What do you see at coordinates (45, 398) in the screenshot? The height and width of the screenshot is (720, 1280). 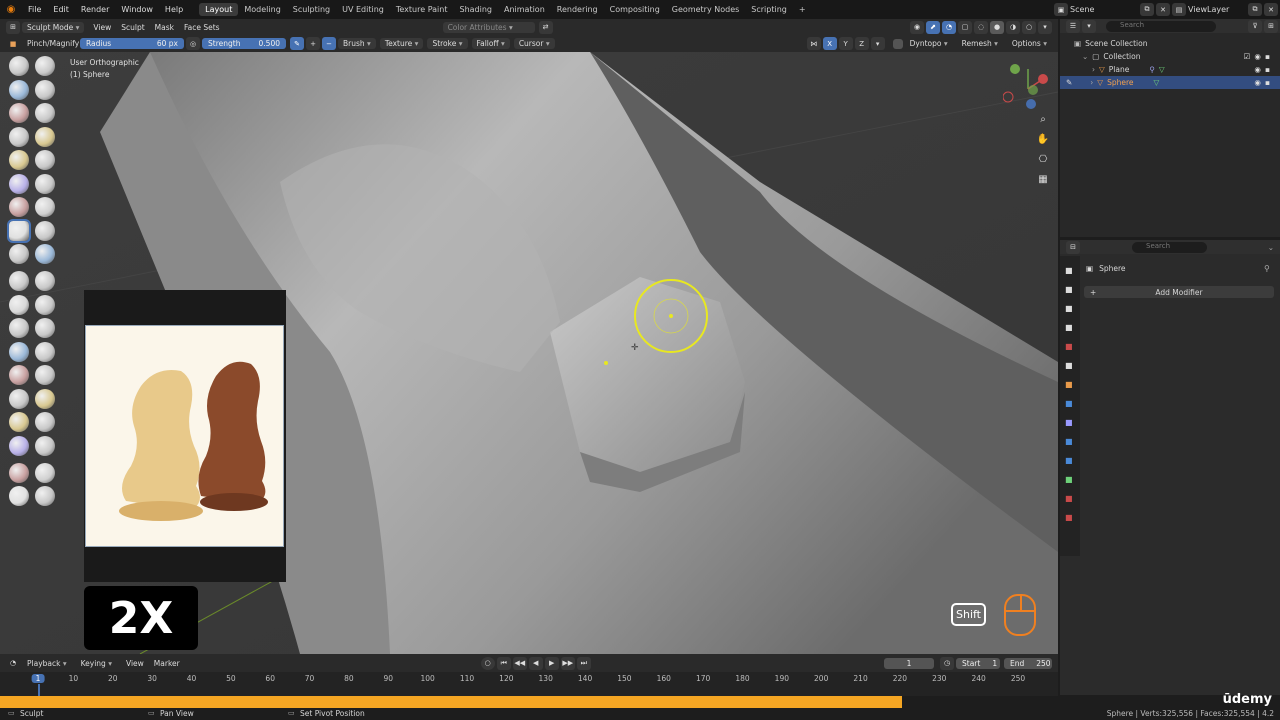 I see `tool-line-project-icon` at bounding box center [45, 398].